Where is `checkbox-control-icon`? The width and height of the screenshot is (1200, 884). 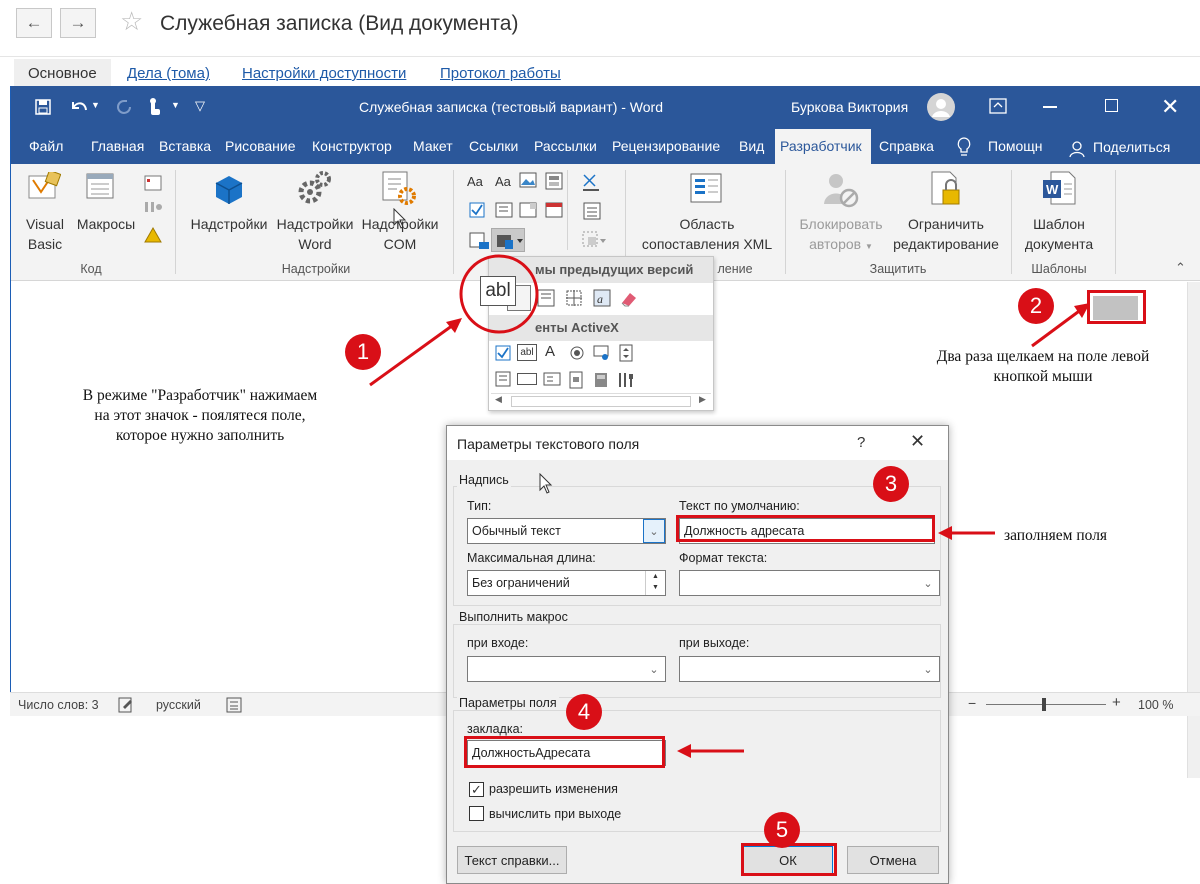 checkbox-control-icon is located at coordinates (477, 210).